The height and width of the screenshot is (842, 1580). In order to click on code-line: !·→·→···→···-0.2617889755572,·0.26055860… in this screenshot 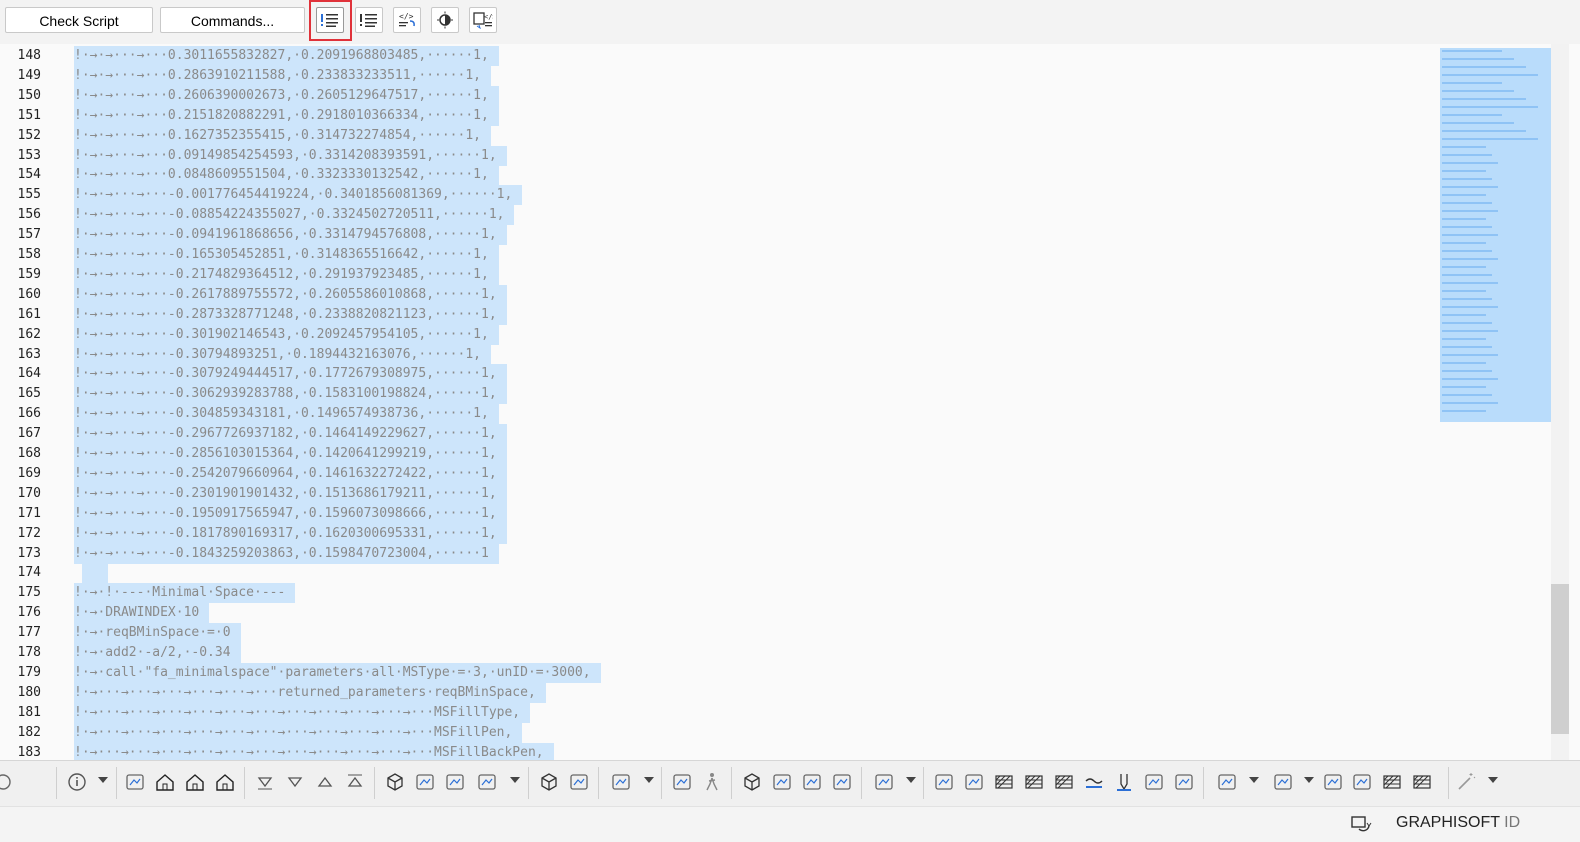, I will do `click(290, 294)`.